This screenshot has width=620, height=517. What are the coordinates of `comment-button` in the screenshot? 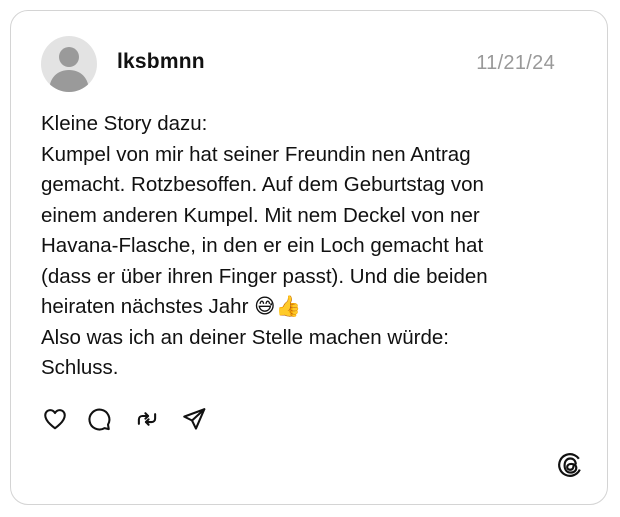 It's located at (99, 419).